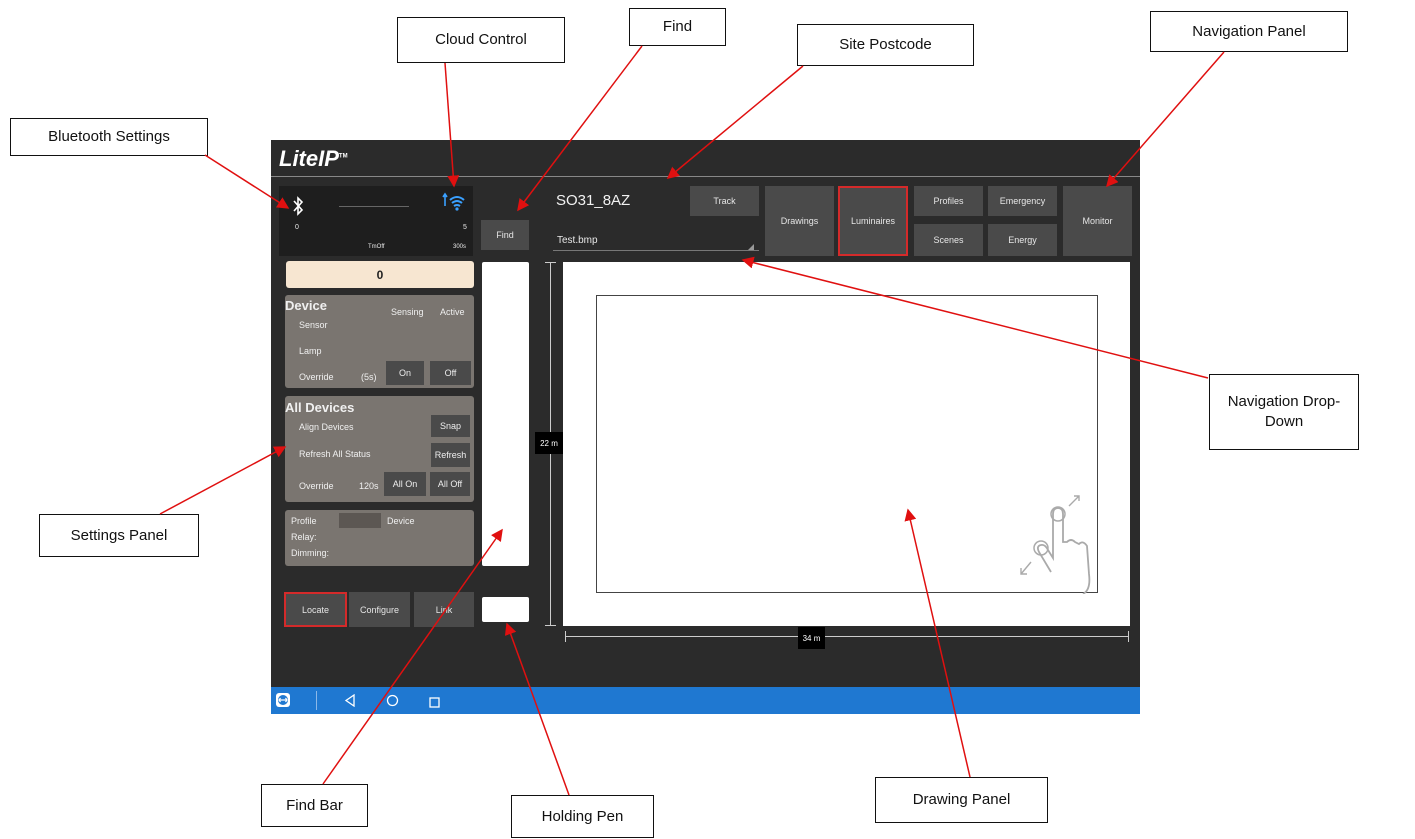 Image resolution: width=1415 pixels, height=839 pixels. Describe the element at coordinates (314, 805) in the screenshot. I see `callout-find-bar: Find Bar` at that location.